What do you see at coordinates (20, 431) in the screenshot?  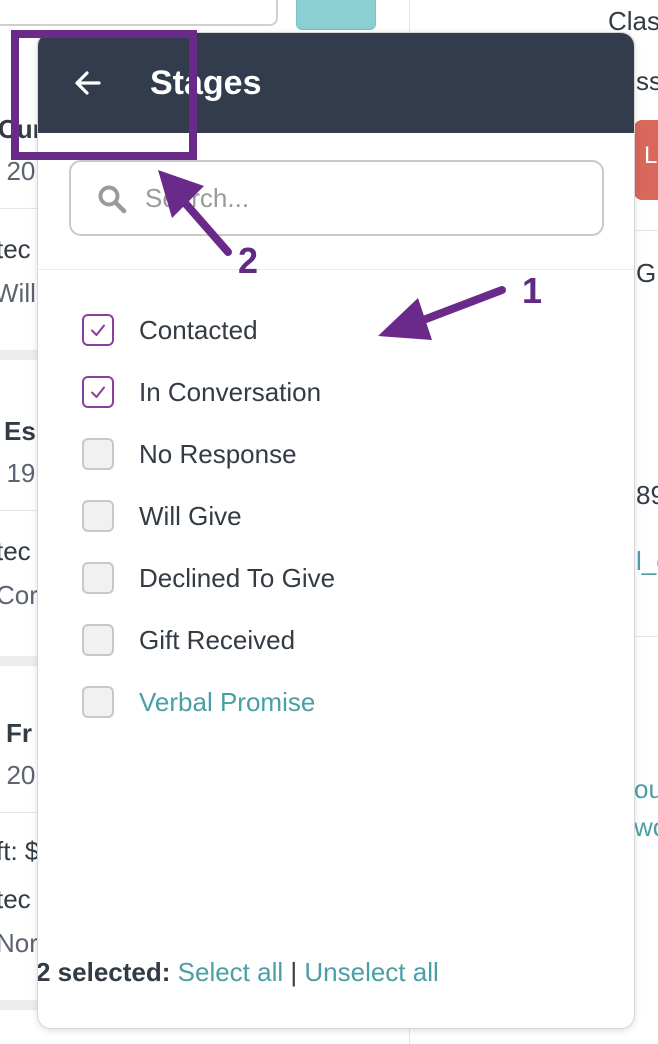 I see `bg-item-title: Es` at bounding box center [20, 431].